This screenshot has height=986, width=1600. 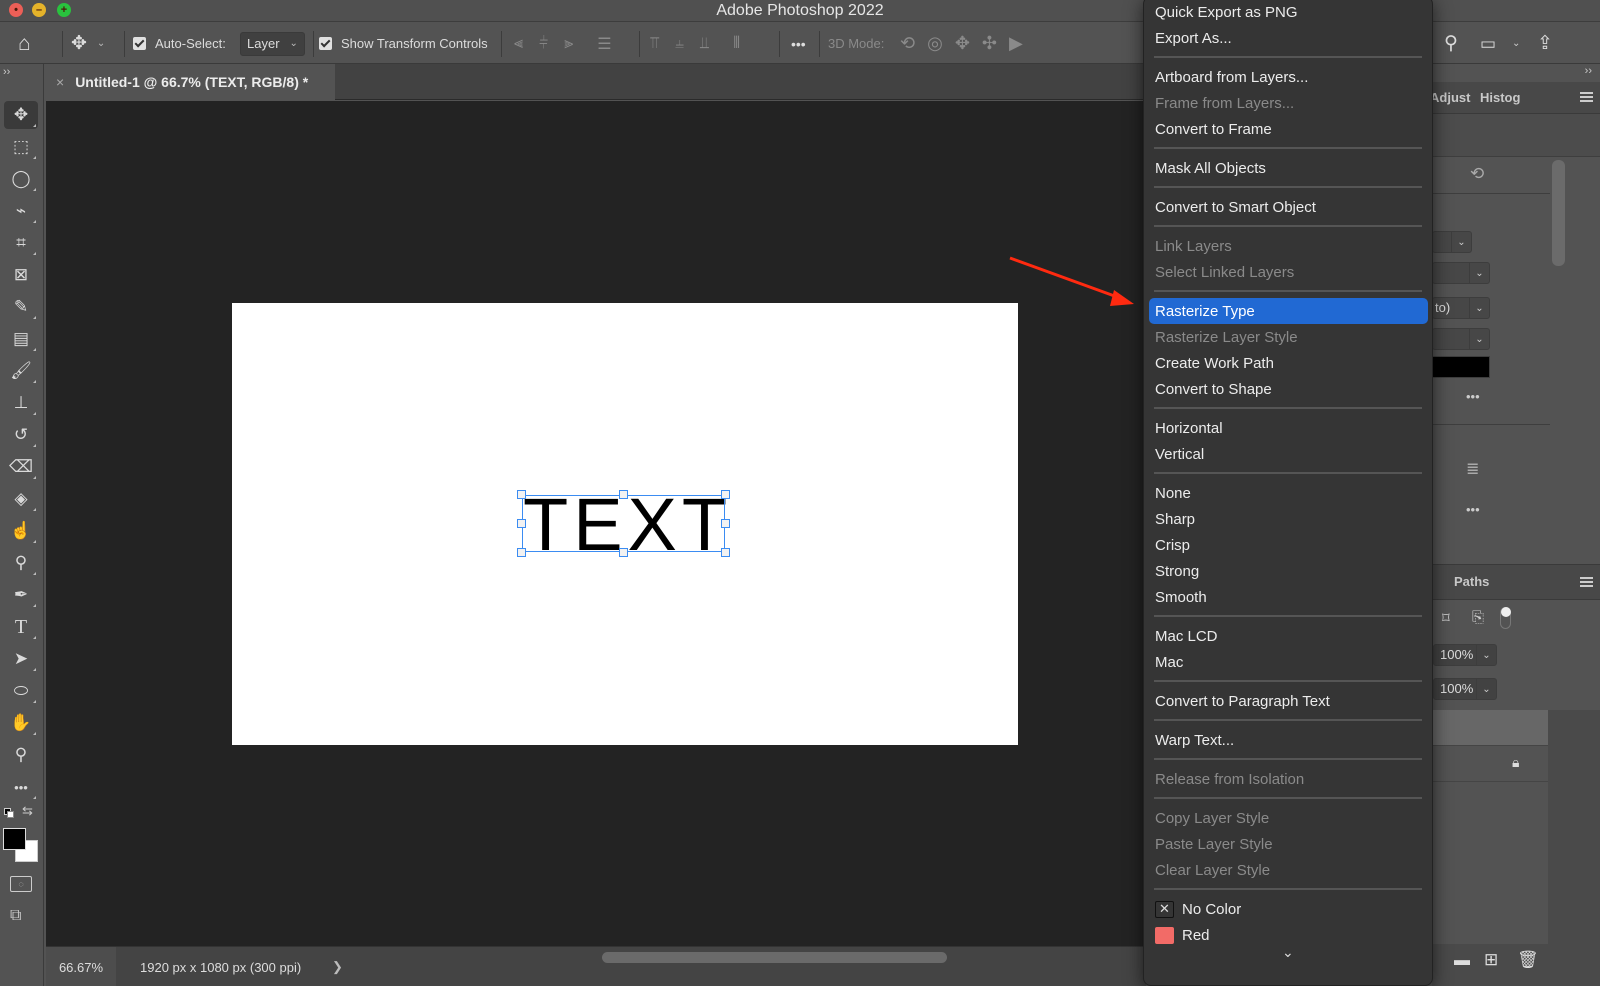 I want to click on layers-scroll-track, so click(x=1574, y=828).